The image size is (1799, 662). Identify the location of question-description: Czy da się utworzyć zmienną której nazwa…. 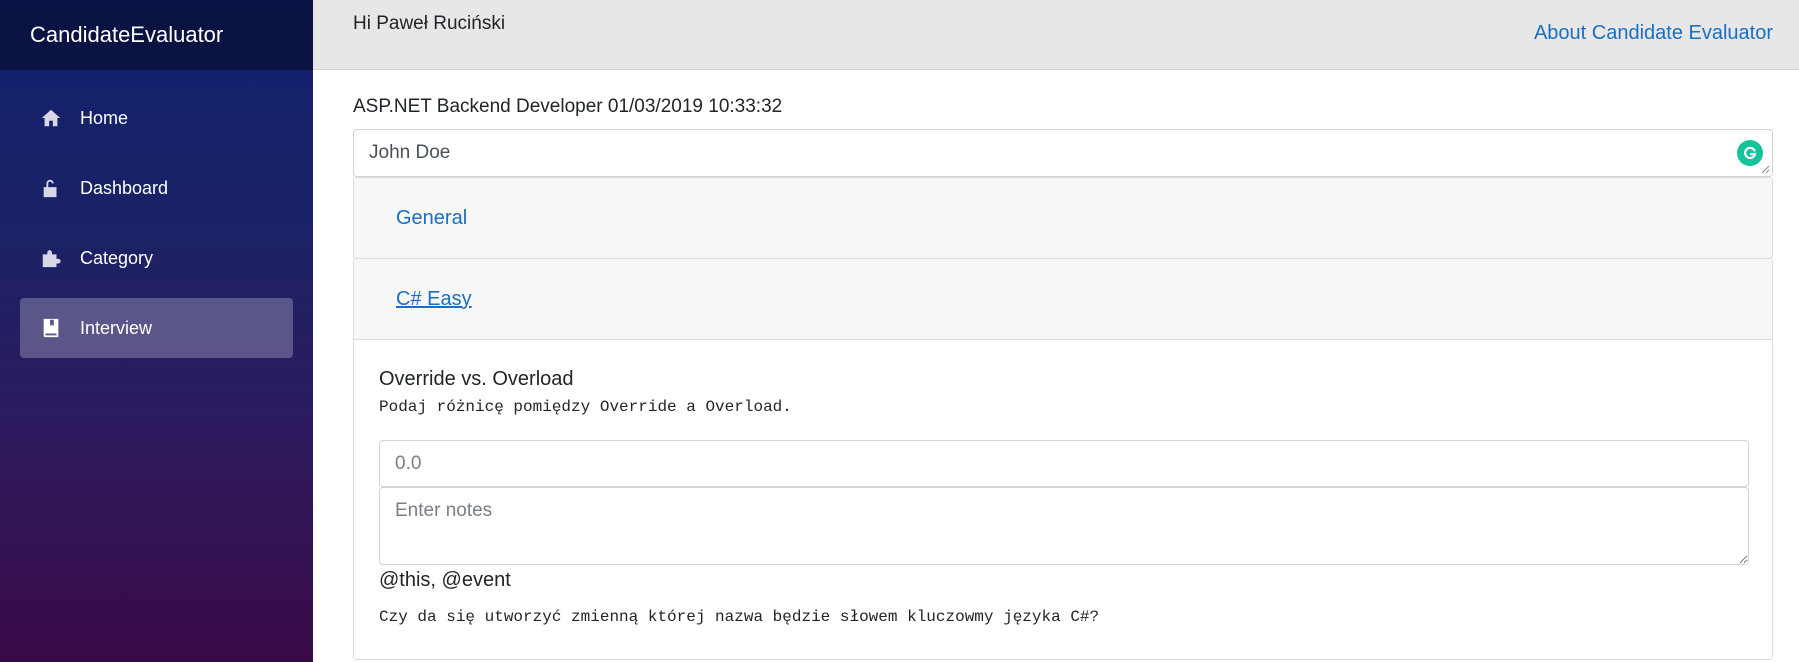
(739, 617).